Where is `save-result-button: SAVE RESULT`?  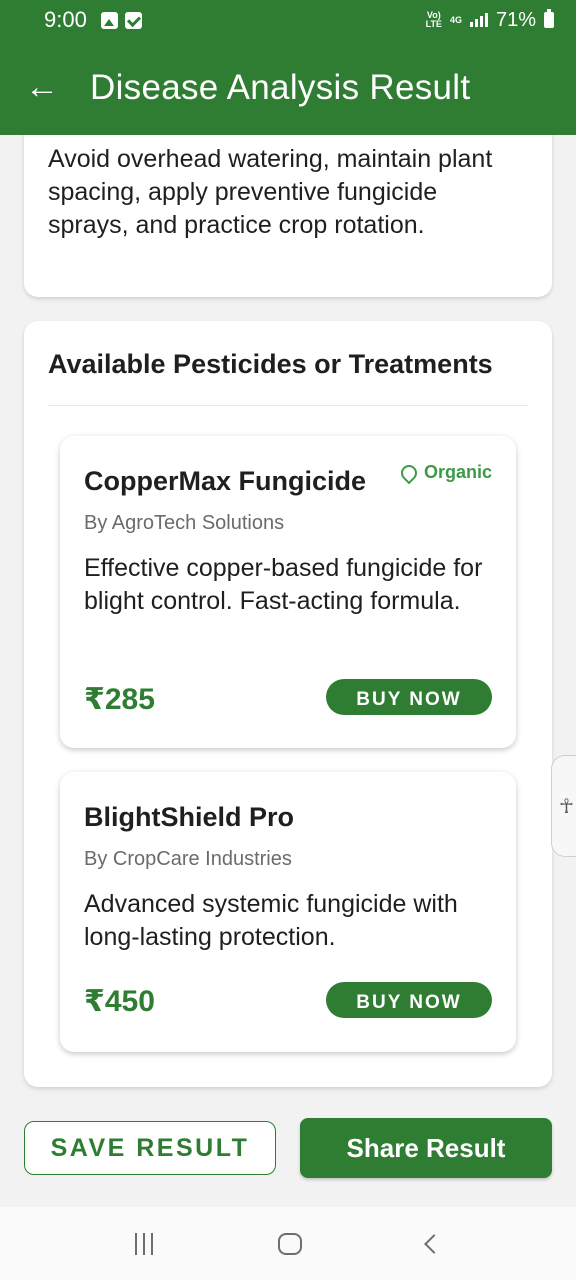
save-result-button: SAVE RESULT is located at coordinates (150, 1148).